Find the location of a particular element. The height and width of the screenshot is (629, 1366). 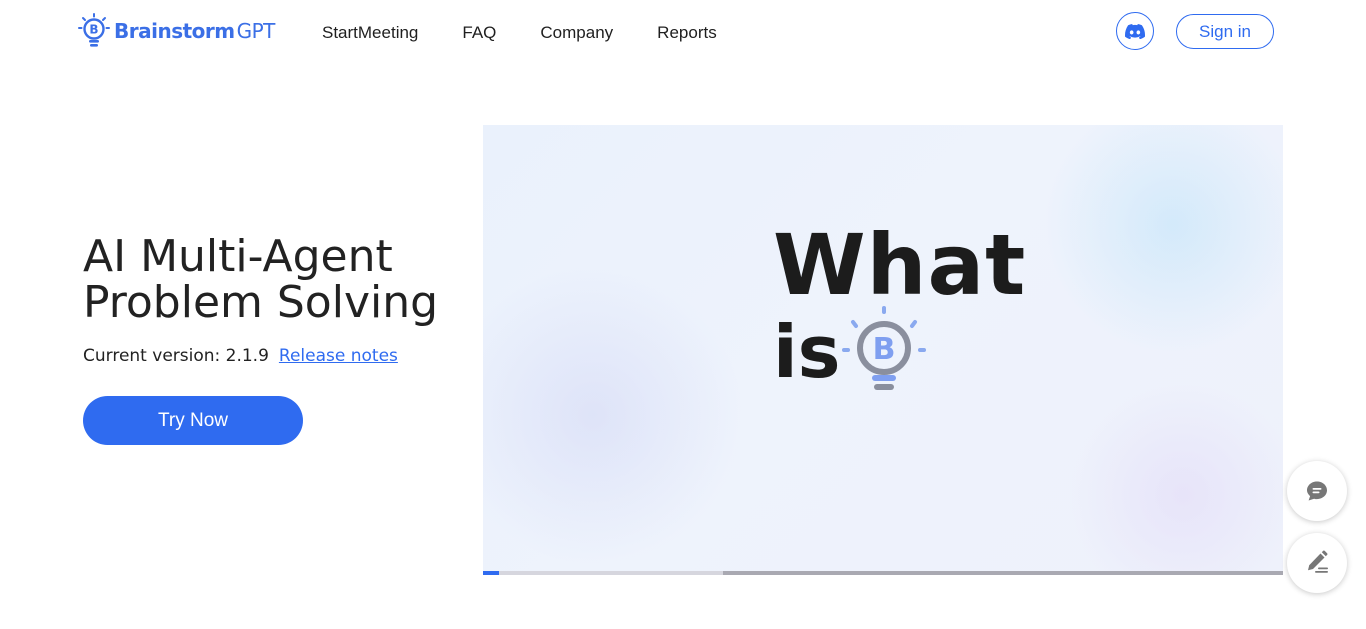

main-nav: StartMeeting FAQ Company Reports is located at coordinates (541, 33).